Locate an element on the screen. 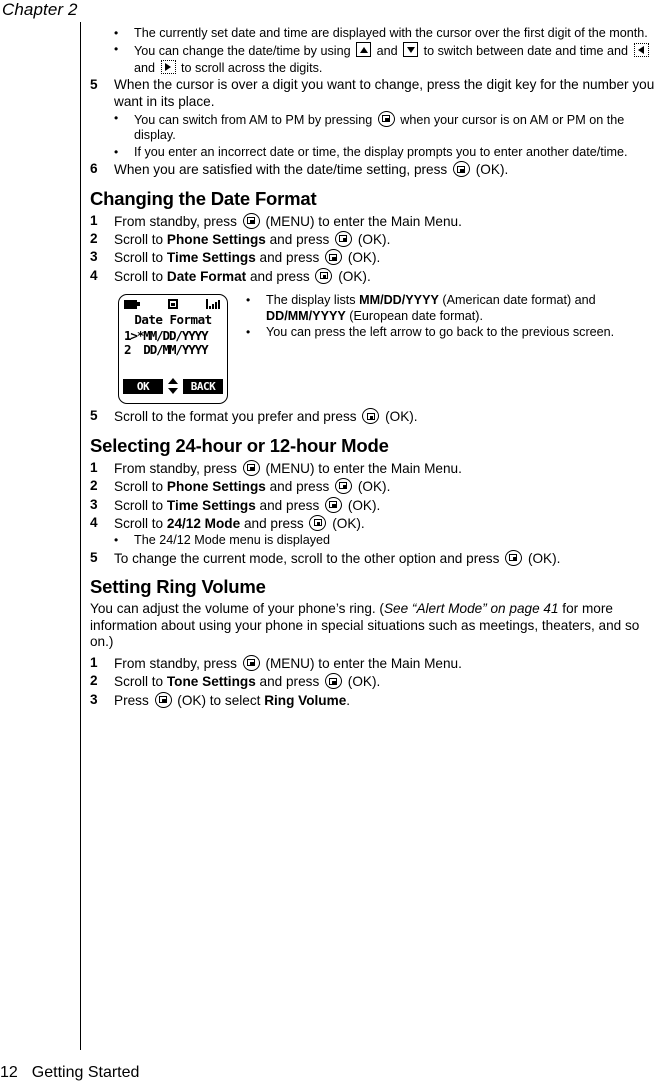 The height and width of the screenshot is (1088, 664). menu-name: Phone Settings is located at coordinates (216, 487).